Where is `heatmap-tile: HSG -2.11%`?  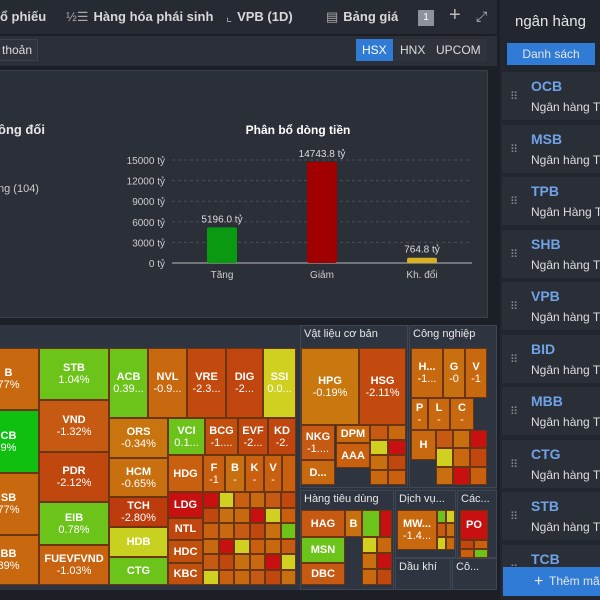 heatmap-tile: HSG -2.11% is located at coordinates (382, 386).